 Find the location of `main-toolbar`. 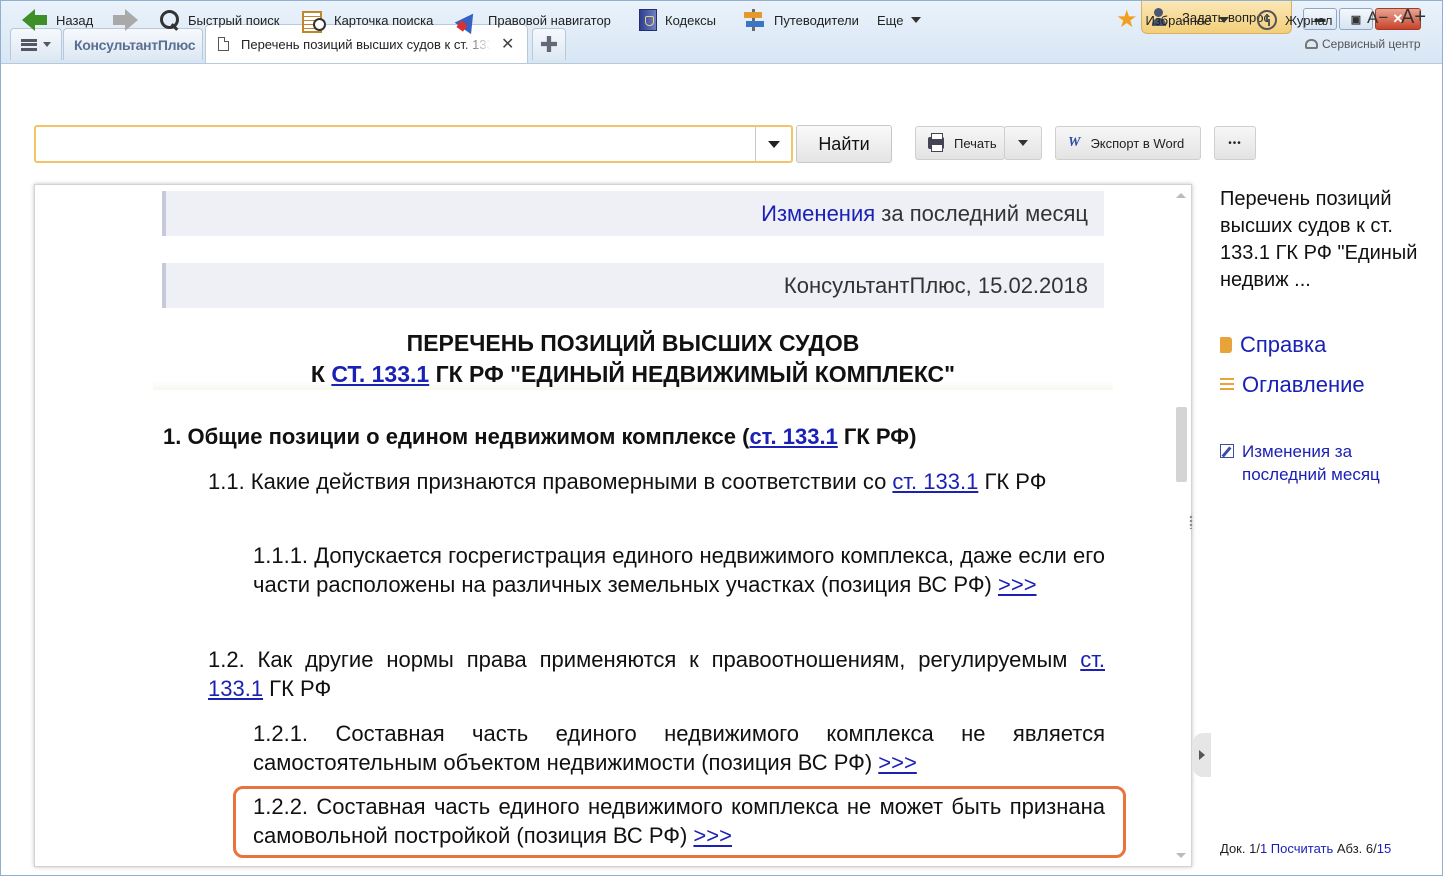

main-toolbar is located at coordinates (721, 82).